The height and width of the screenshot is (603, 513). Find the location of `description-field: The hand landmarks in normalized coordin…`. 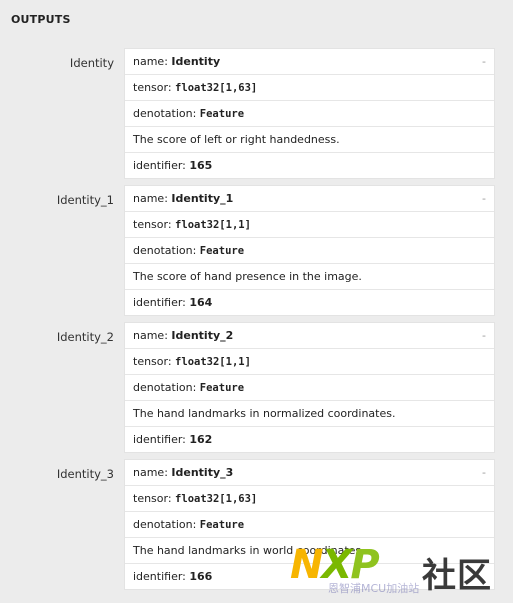

description-field: The hand landmarks in normalized coordin… is located at coordinates (309, 414).